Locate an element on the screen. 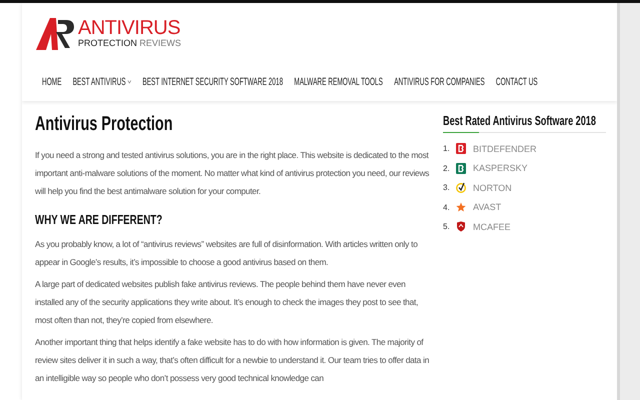 The image size is (640, 400). nav-link: ANTIVIRUS FOR COMPANIES is located at coordinates (439, 82).